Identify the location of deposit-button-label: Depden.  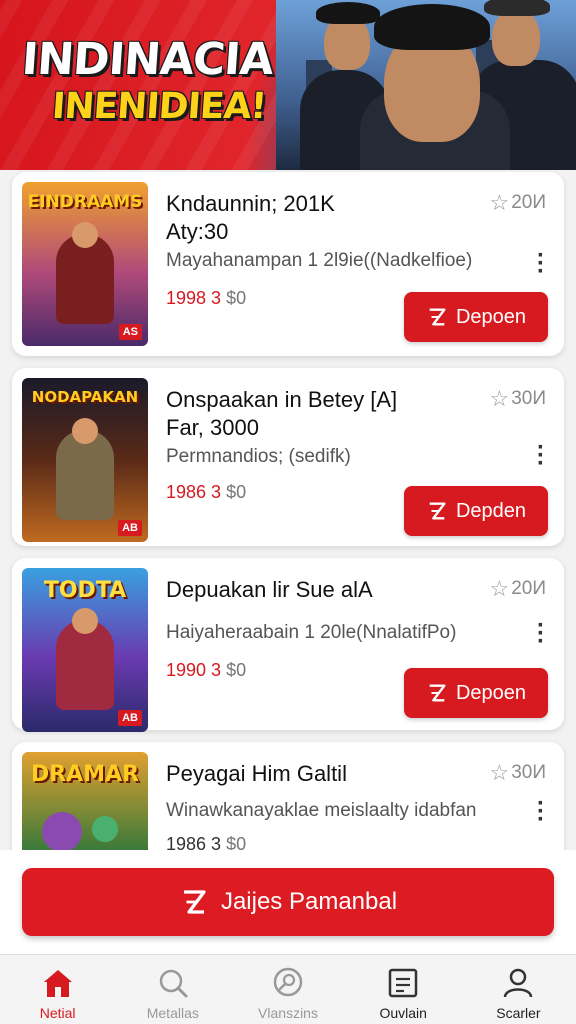
(491, 510).